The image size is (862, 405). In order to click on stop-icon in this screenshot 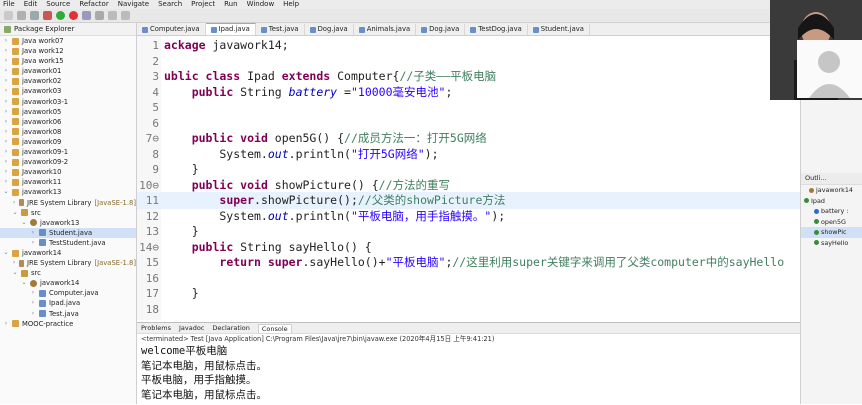, I will do `click(73, 15)`.